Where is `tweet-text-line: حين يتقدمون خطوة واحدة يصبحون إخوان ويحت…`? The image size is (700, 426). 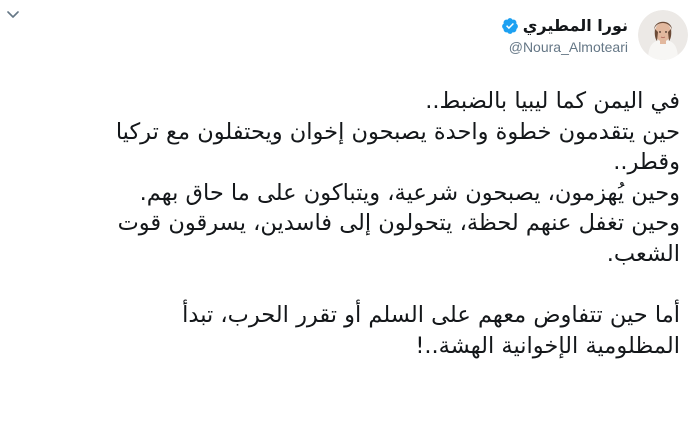 tweet-text-line: حين يتقدمون خطوة واحدة يصبحون إخوان ويحت… is located at coordinates (397, 131).